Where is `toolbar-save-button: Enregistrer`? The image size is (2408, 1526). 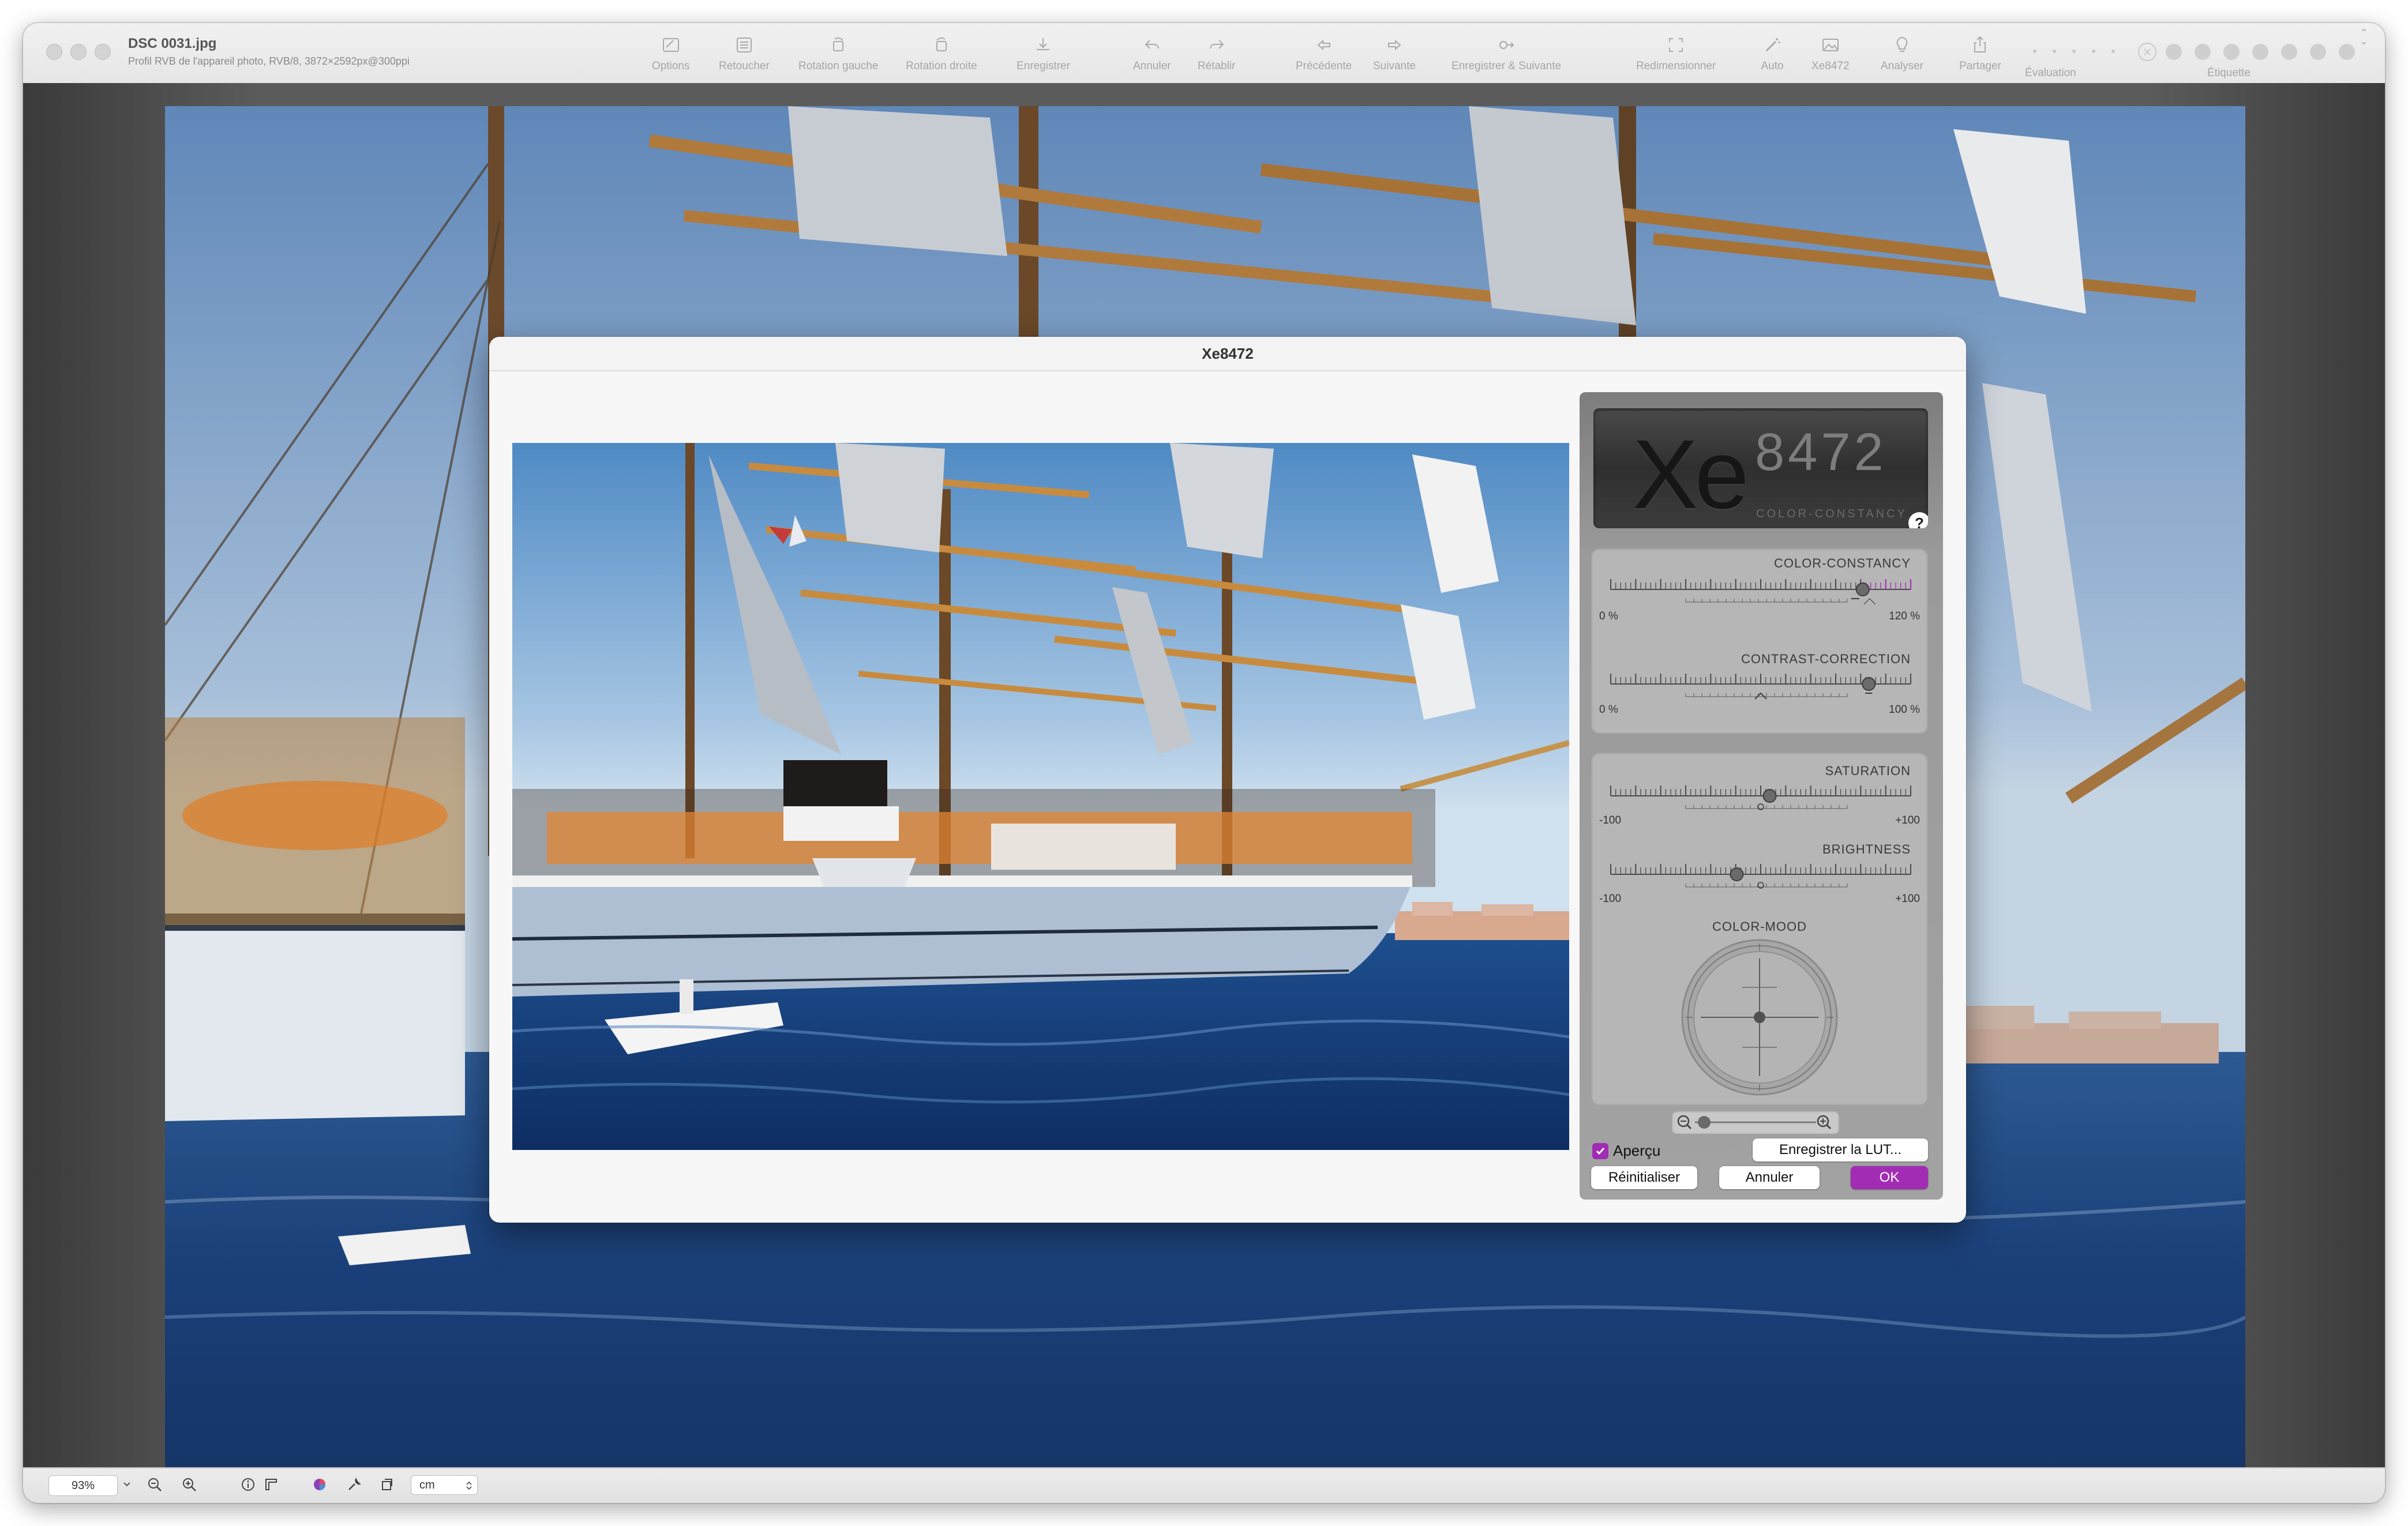 toolbar-save-button: Enregistrer is located at coordinates (1043, 56).